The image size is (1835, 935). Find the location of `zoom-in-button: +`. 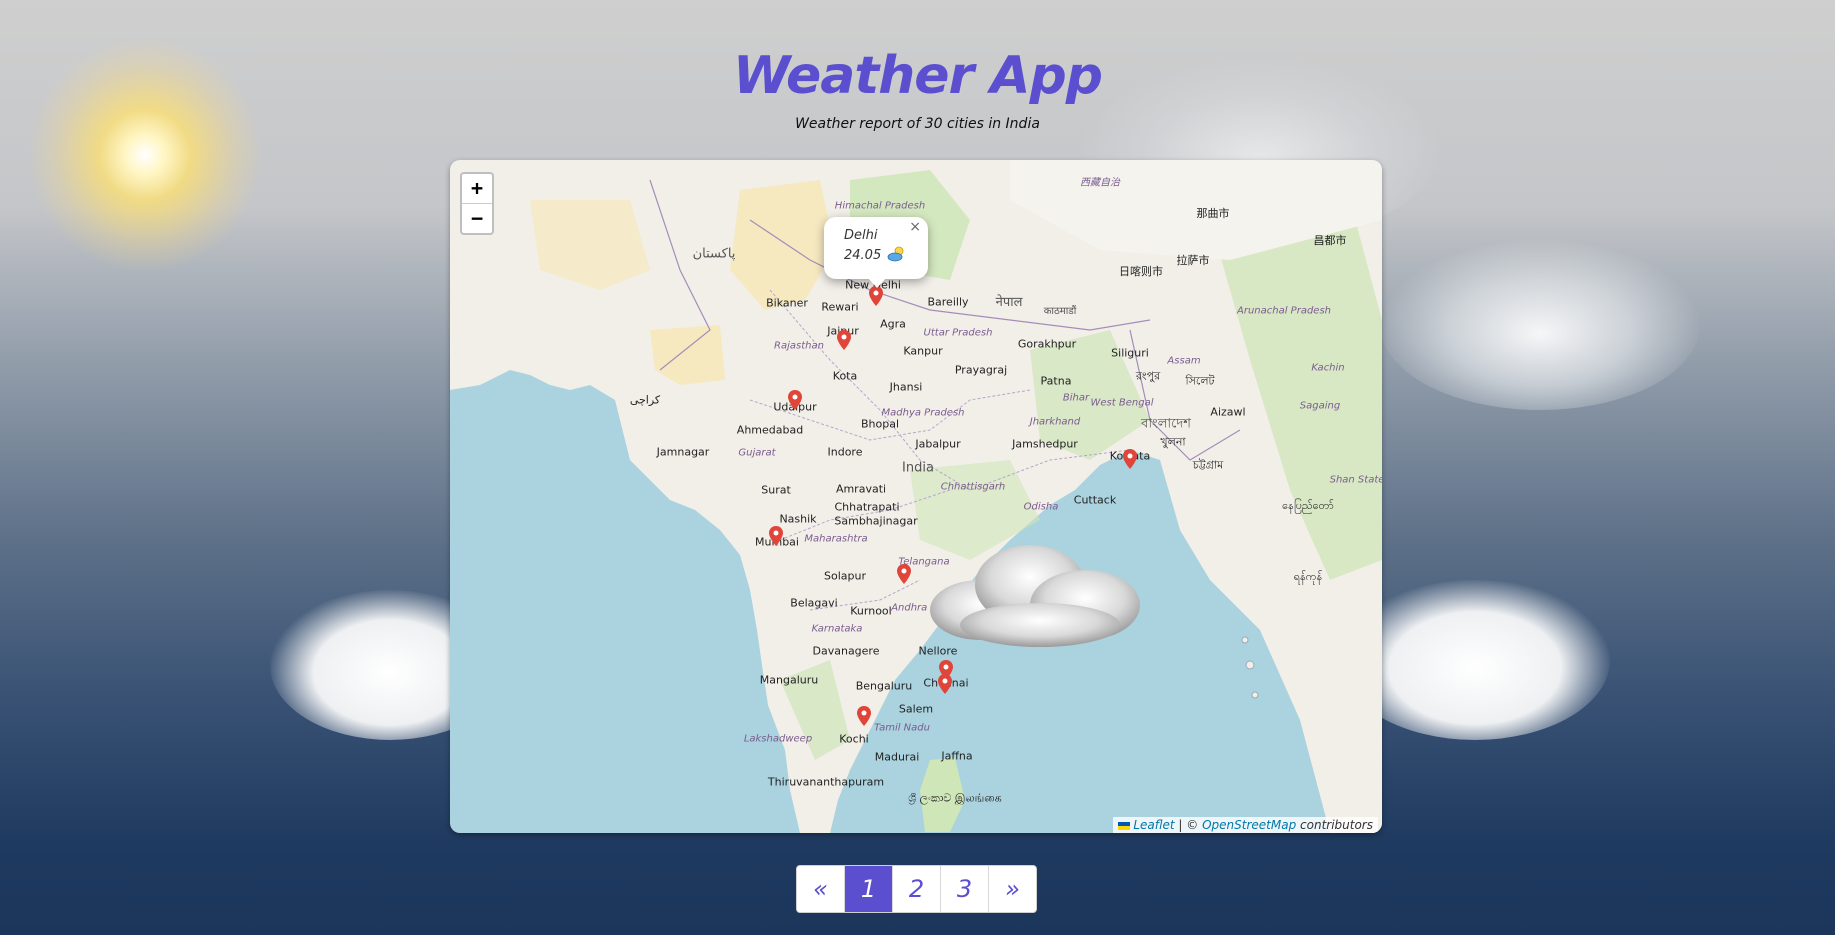

zoom-in-button: + is located at coordinates (477, 189).